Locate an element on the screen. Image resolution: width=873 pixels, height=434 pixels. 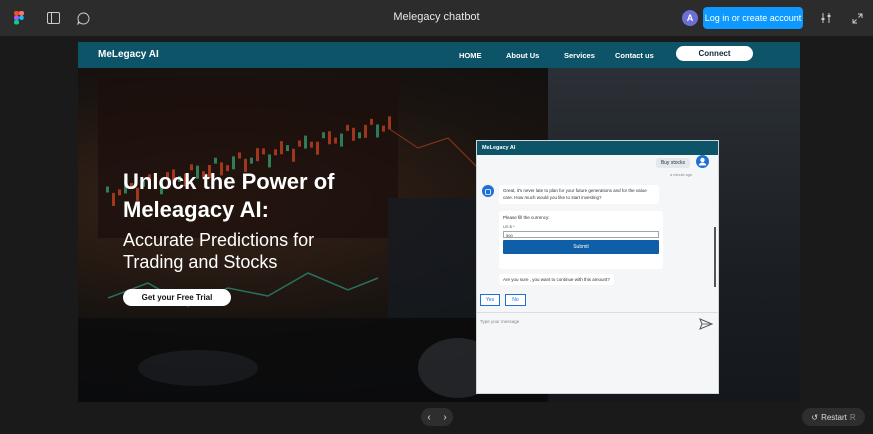
hero-headline: Unlock the Power of Meleagacy AI: is located at coordinates (253, 196).